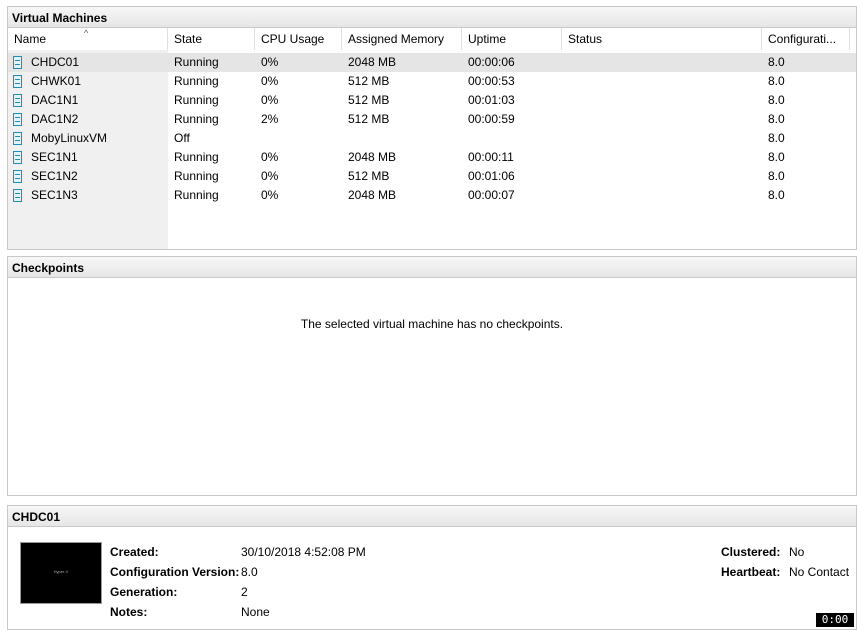 This screenshot has width=857, height=630. I want to click on column-header-assigned-memory: Assigned Memory, so click(402, 39).